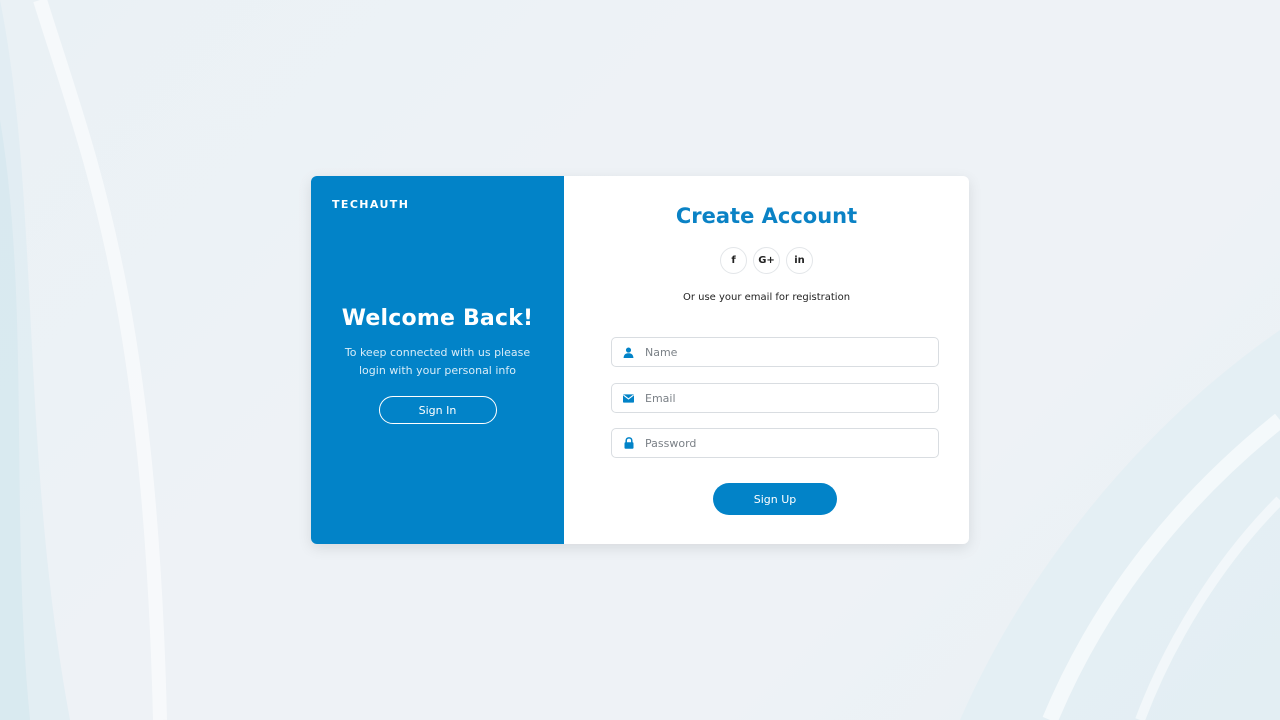  What do you see at coordinates (766, 297) in the screenshot?
I see `registration-subtext: Or use your email for registration` at bounding box center [766, 297].